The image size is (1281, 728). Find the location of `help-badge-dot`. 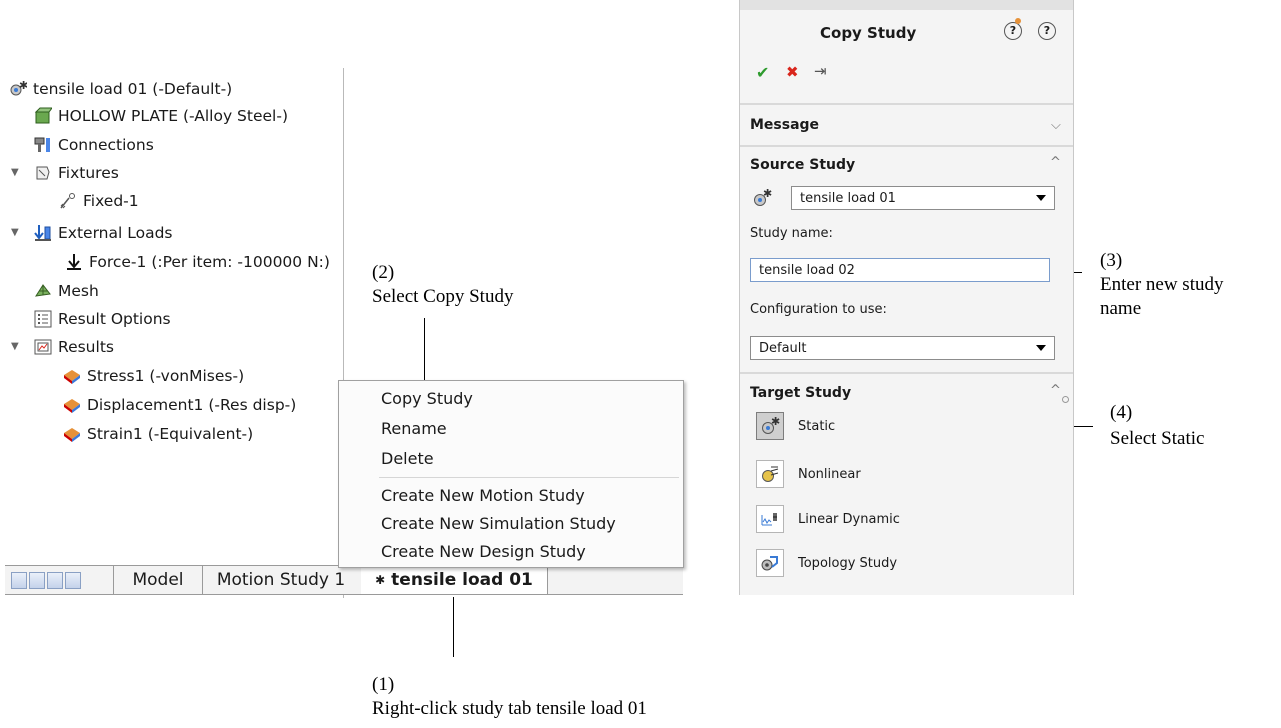

help-badge-dot is located at coordinates (1018, 21).